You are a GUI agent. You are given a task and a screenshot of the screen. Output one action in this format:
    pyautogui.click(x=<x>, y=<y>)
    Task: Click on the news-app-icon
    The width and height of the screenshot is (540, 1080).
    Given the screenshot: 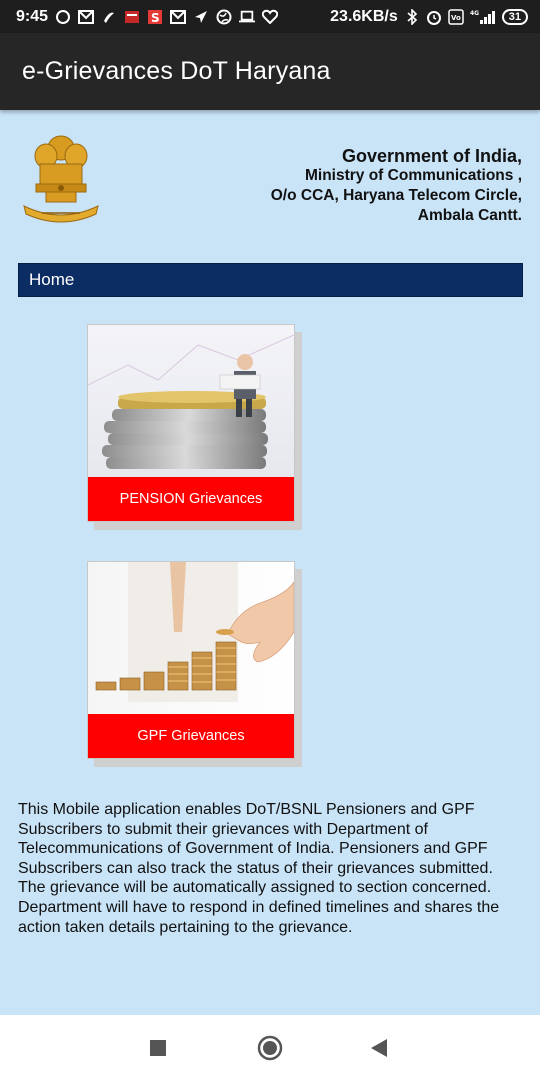 What is the action you would take?
    pyautogui.click(x=132, y=17)
    